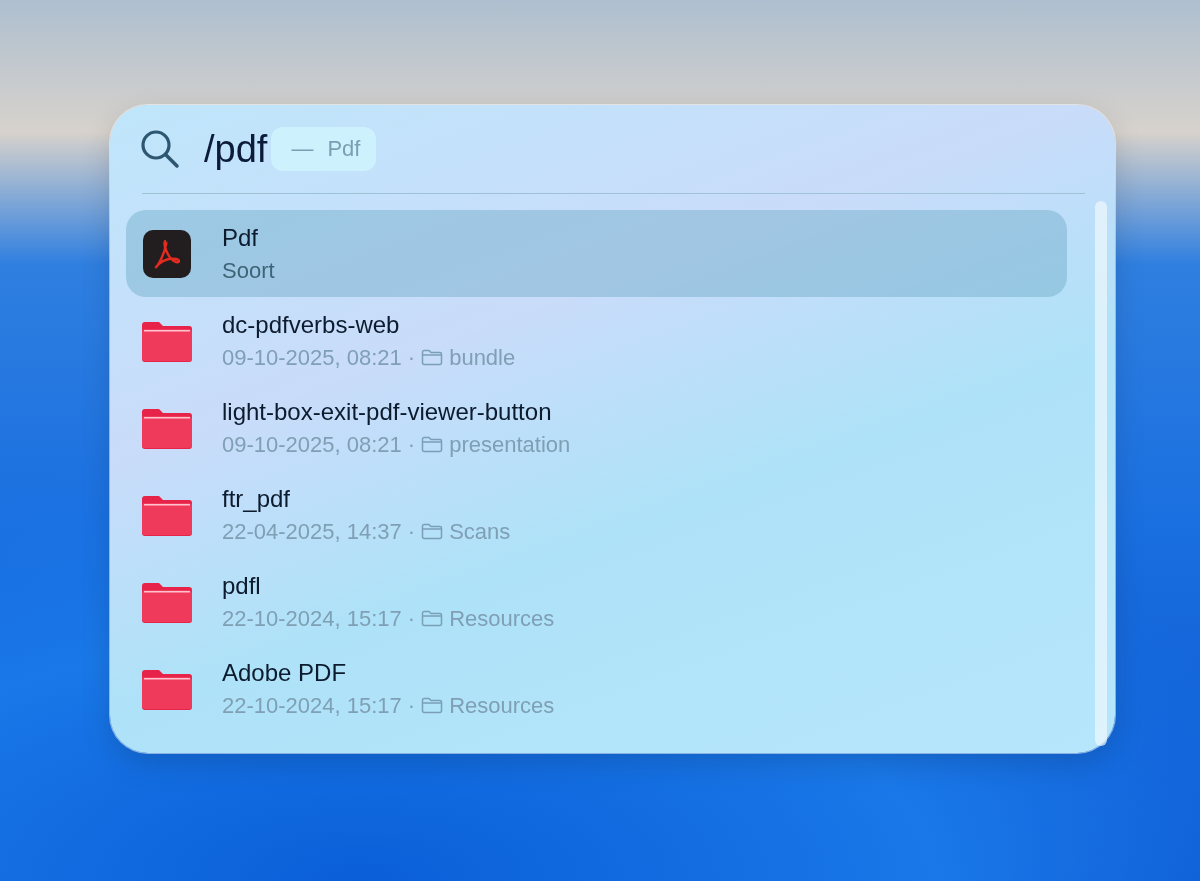 The image size is (1200, 881). Describe the element at coordinates (302, 149) in the screenshot. I see `dash-text: —` at that location.